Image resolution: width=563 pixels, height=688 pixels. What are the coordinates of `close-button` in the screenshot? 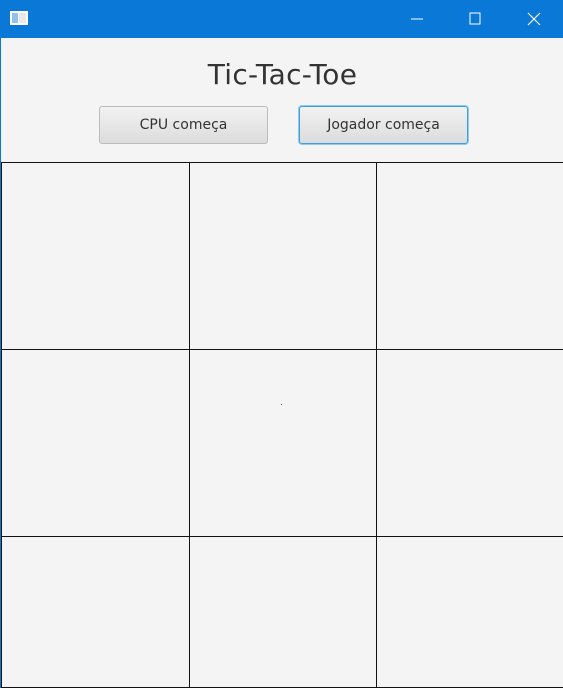 It's located at (534, 19).